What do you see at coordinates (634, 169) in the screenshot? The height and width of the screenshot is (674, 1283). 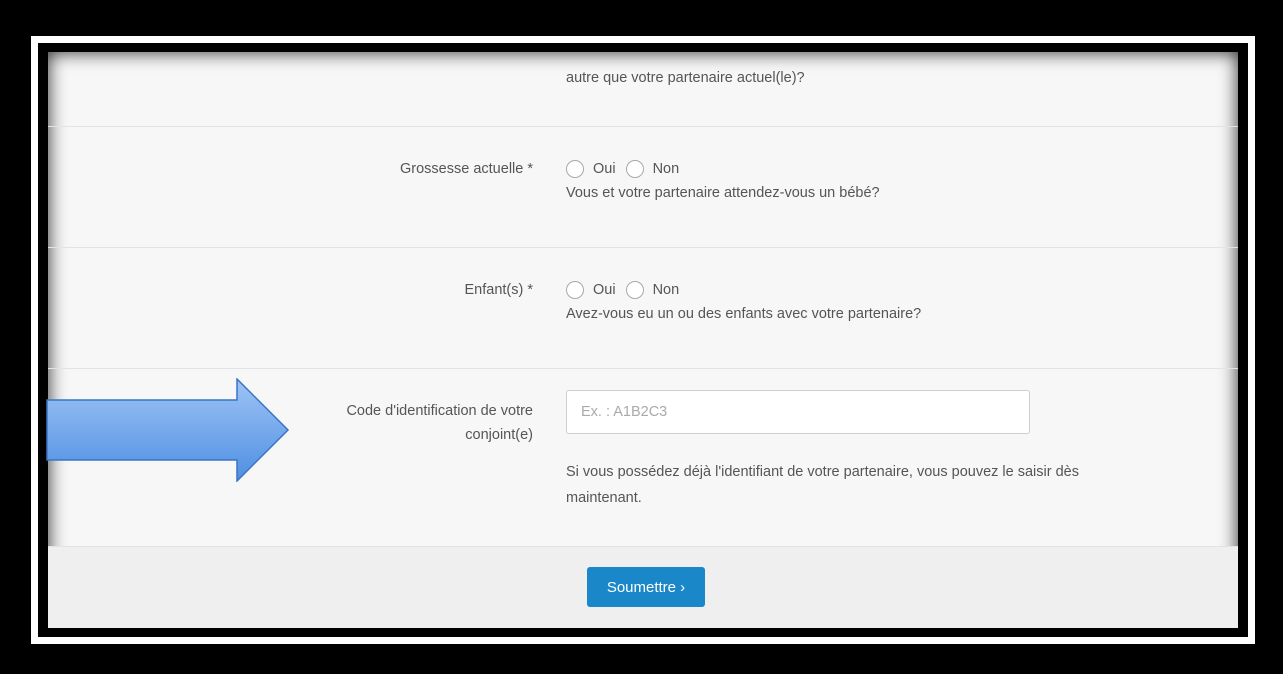 I see `pregnancy-no-radio` at bounding box center [634, 169].